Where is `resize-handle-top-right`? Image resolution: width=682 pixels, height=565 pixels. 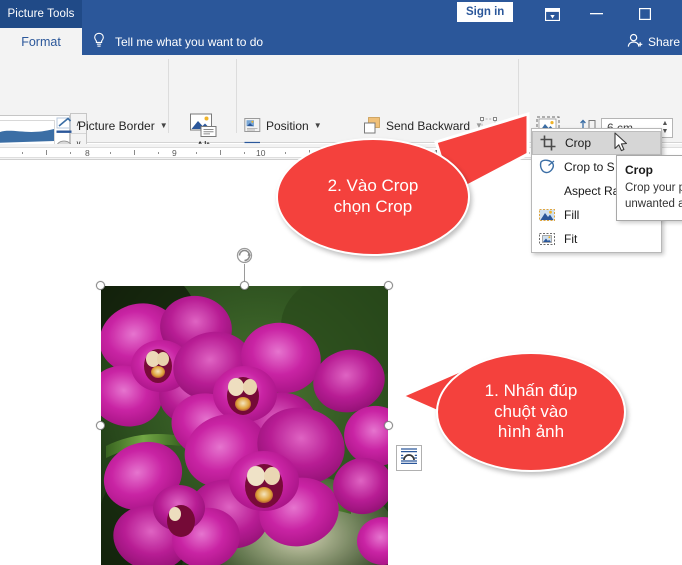
resize-handle-top-right is located at coordinates (388, 285).